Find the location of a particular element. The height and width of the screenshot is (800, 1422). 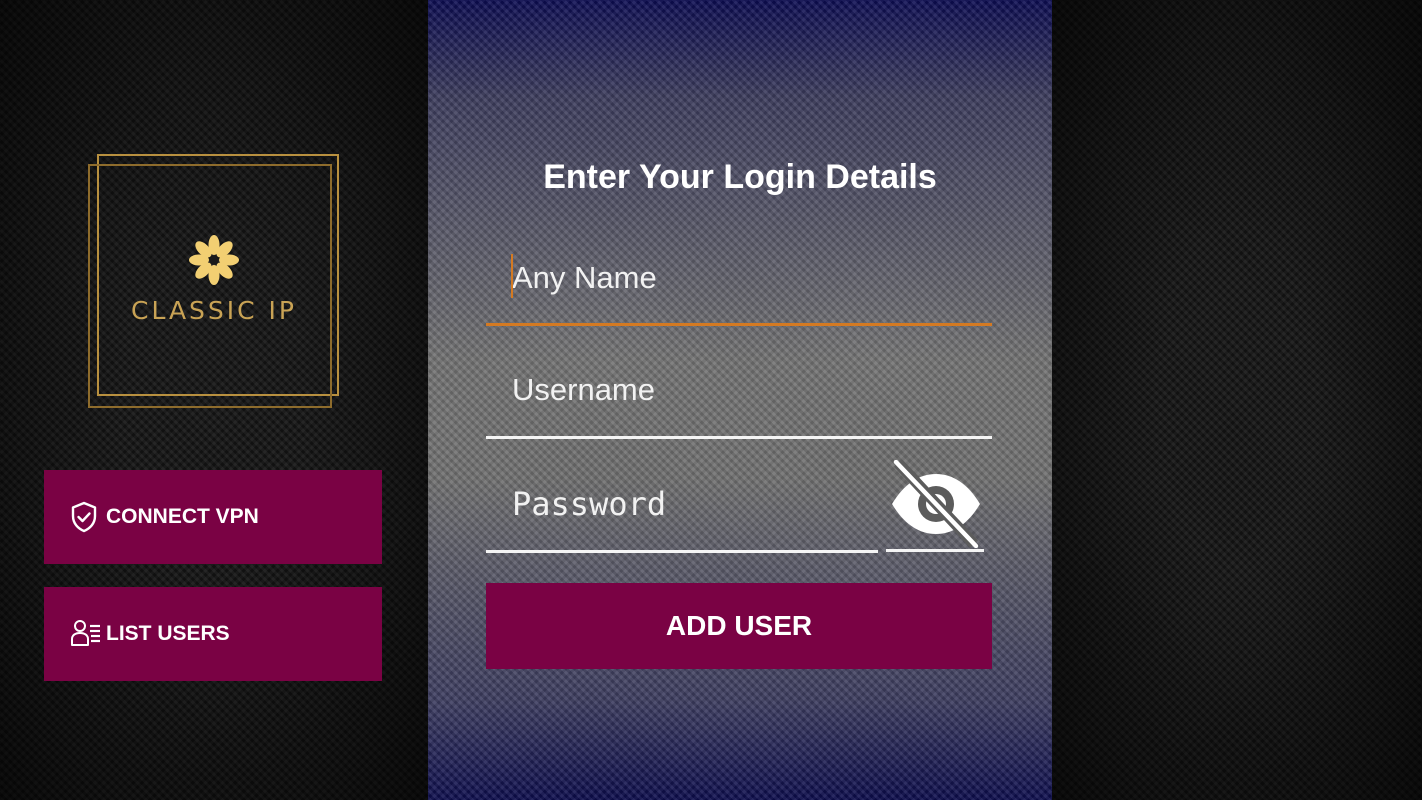

connect-vpn-button: CONNECT VPN is located at coordinates (213, 517).